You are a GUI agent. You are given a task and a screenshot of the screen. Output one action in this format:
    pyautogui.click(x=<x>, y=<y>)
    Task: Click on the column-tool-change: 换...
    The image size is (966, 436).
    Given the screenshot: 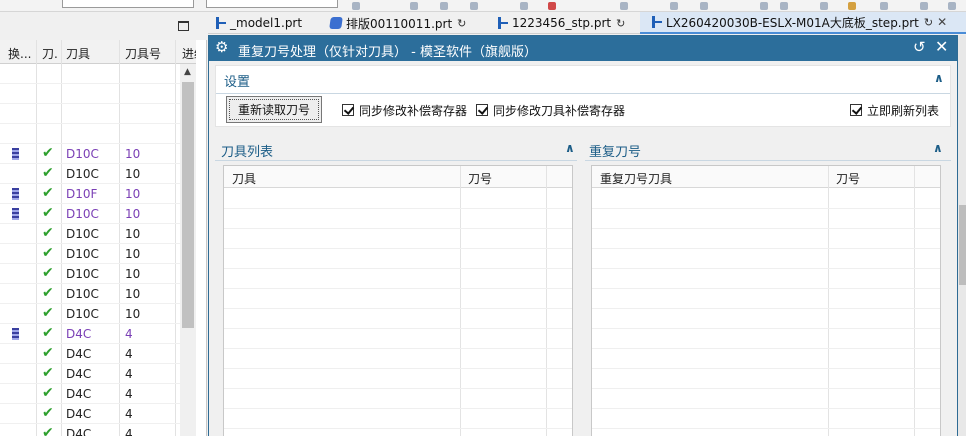 What is the action you would take?
    pyautogui.click(x=19, y=53)
    